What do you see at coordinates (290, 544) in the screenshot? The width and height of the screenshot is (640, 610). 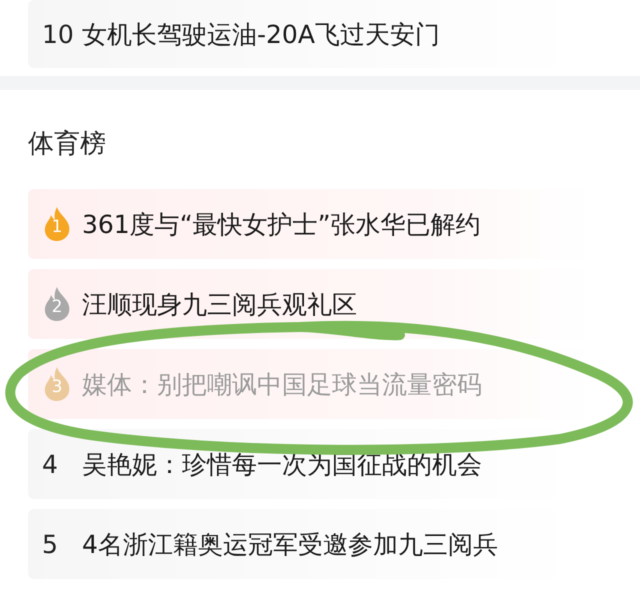 I see `news-title: 4名浙江籍奥运冠军受邀参加九三阅兵` at bounding box center [290, 544].